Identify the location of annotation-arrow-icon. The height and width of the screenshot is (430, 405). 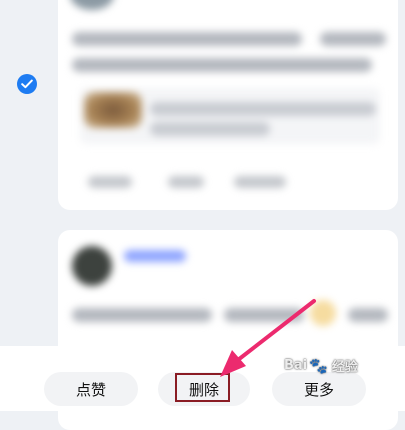
(268, 338).